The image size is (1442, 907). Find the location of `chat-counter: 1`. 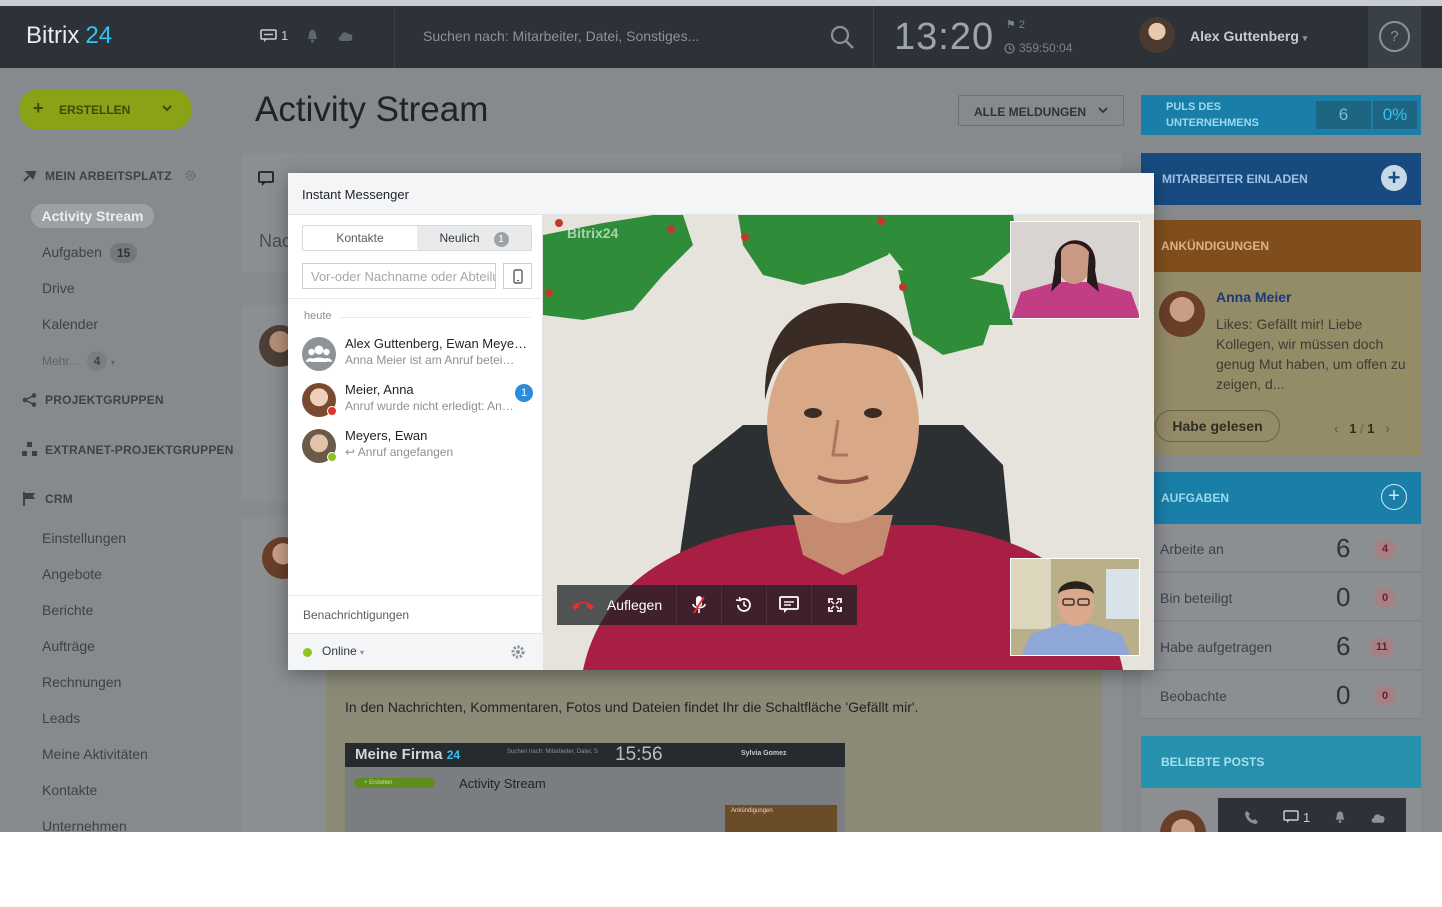

chat-counter: 1 is located at coordinates (274, 35).